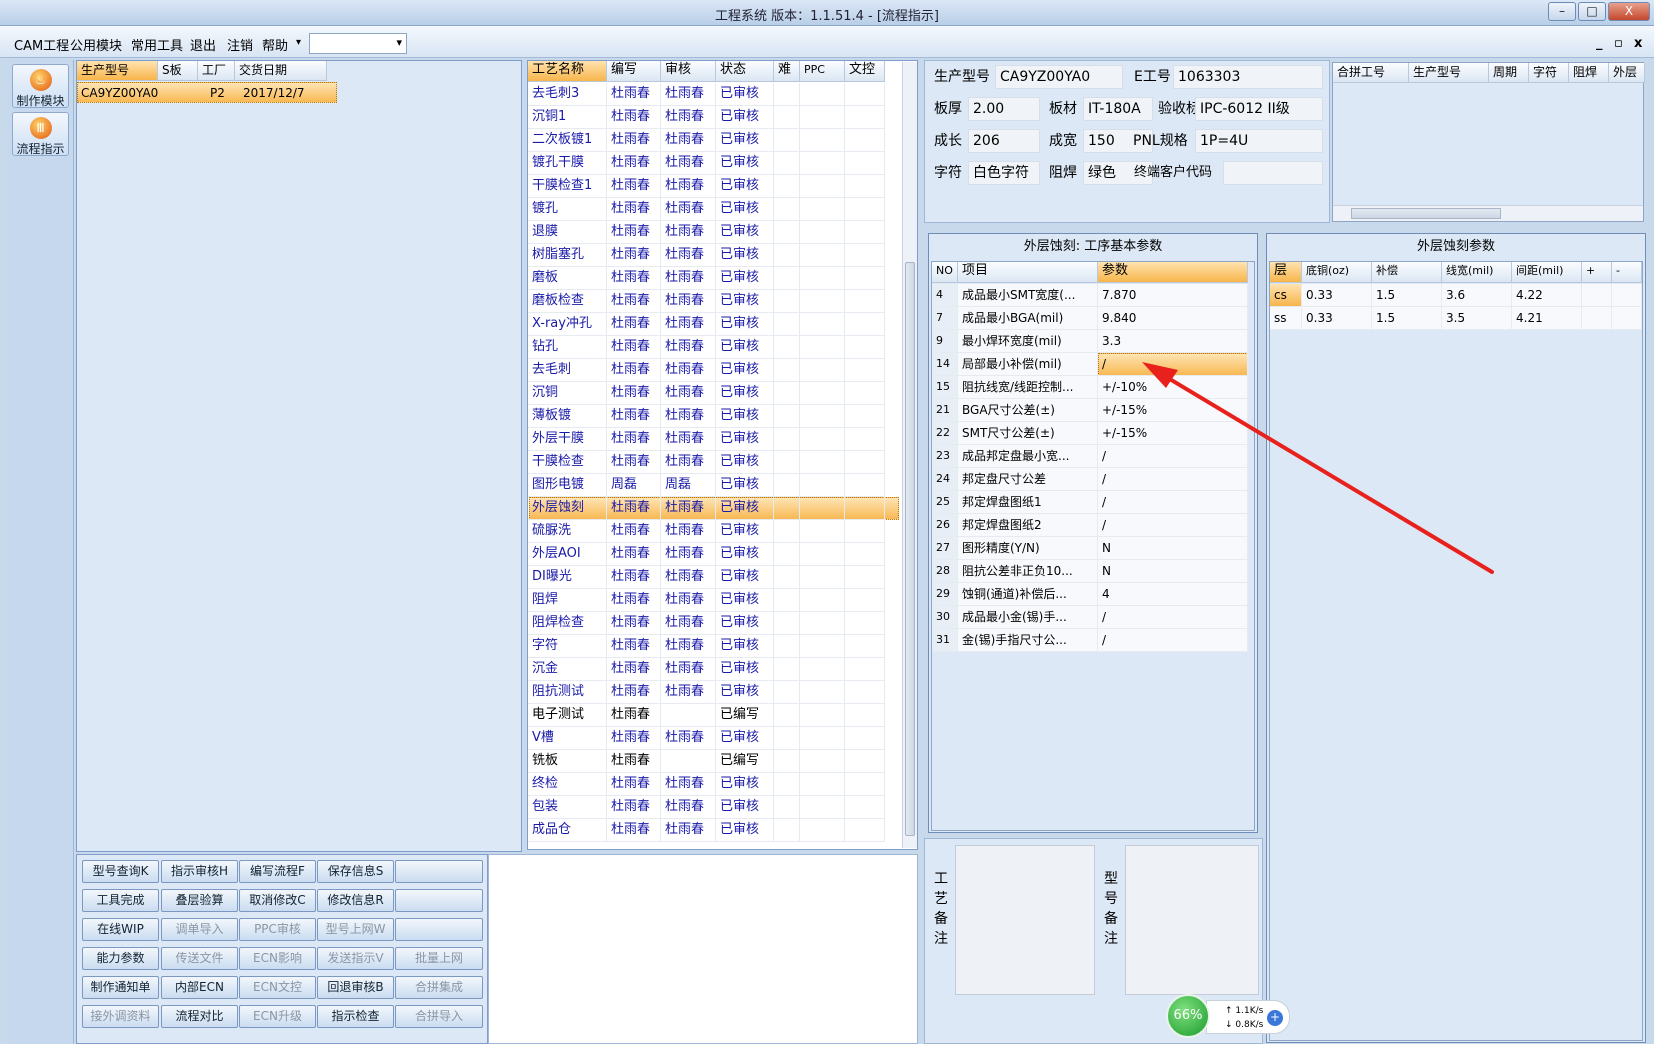  I want to click on param-item-cell: 局部最小补偿(mil), so click(1028, 364).